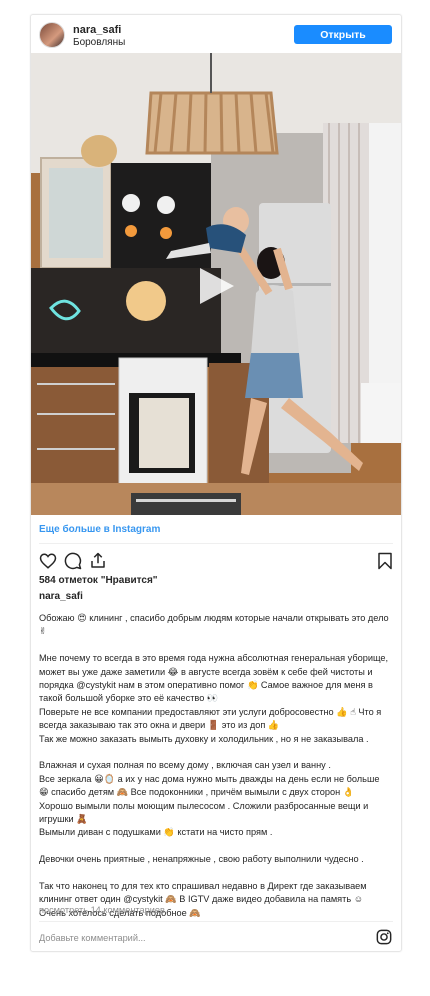 The image size is (430, 996). Describe the element at coordinates (52, 35) in the screenshot. I see `avatar` at that location.